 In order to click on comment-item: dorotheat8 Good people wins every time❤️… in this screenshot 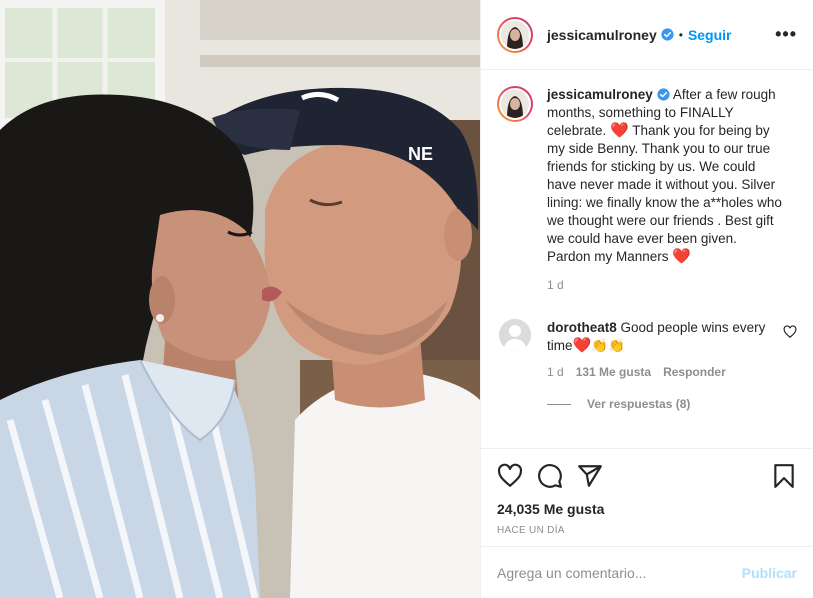, I will do `click(647, 337)`.